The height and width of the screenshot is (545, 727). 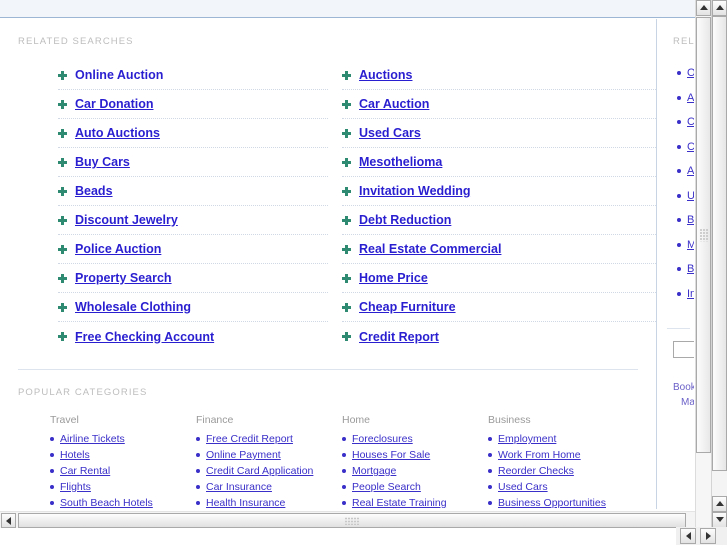 What do you see at coordinates (243, 455) in the screenshot?
I see `category-link: Online Payment` at bounding box center [243, 455].